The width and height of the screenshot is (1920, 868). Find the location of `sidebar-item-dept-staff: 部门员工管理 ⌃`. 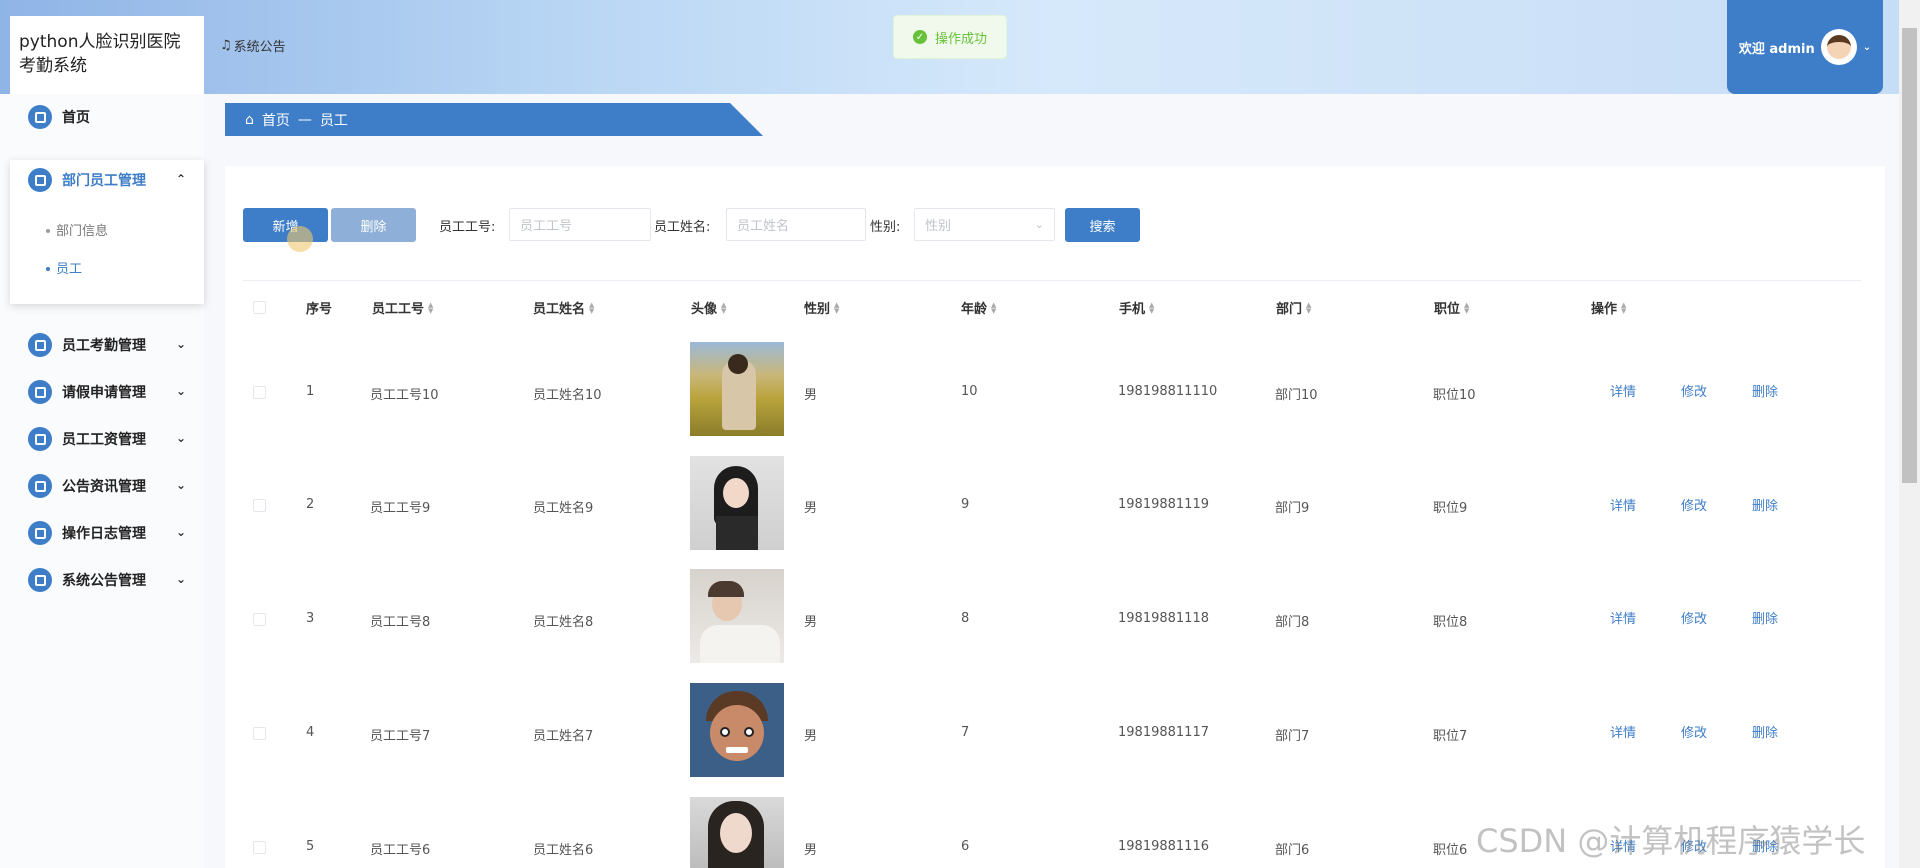

sidebar-item-dept-staff: 部门员工管理 ⌃ is located at coordinates (107, 180).